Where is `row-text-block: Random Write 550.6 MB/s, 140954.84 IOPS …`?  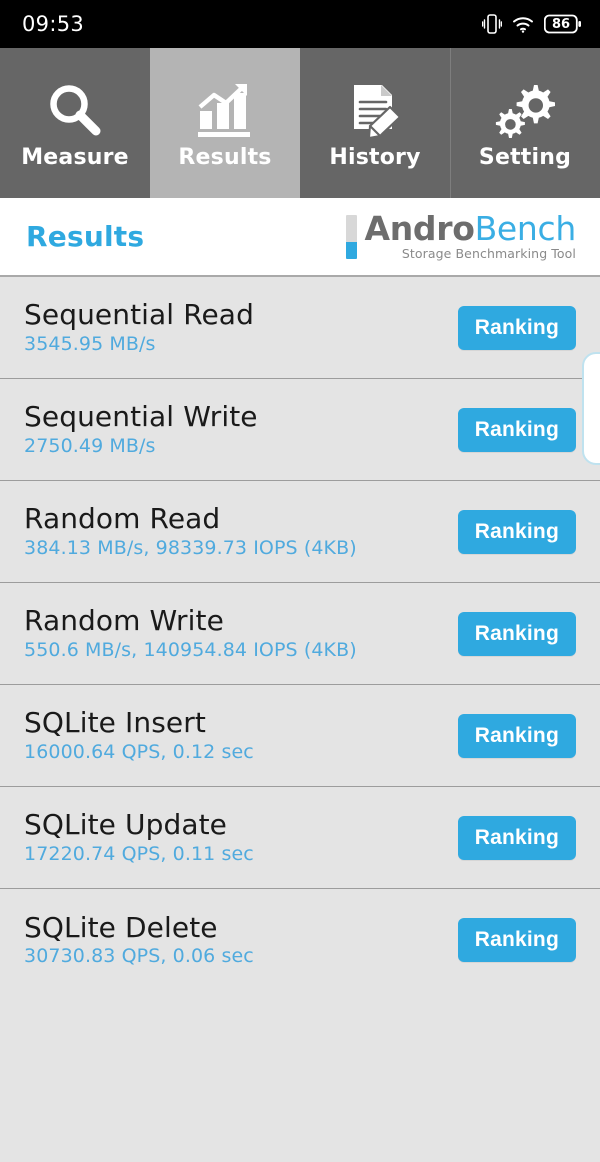
row-text-block: Random Write 550.6 MB/s, 140954.84 IOPS … is located at coordinates (190, 633).